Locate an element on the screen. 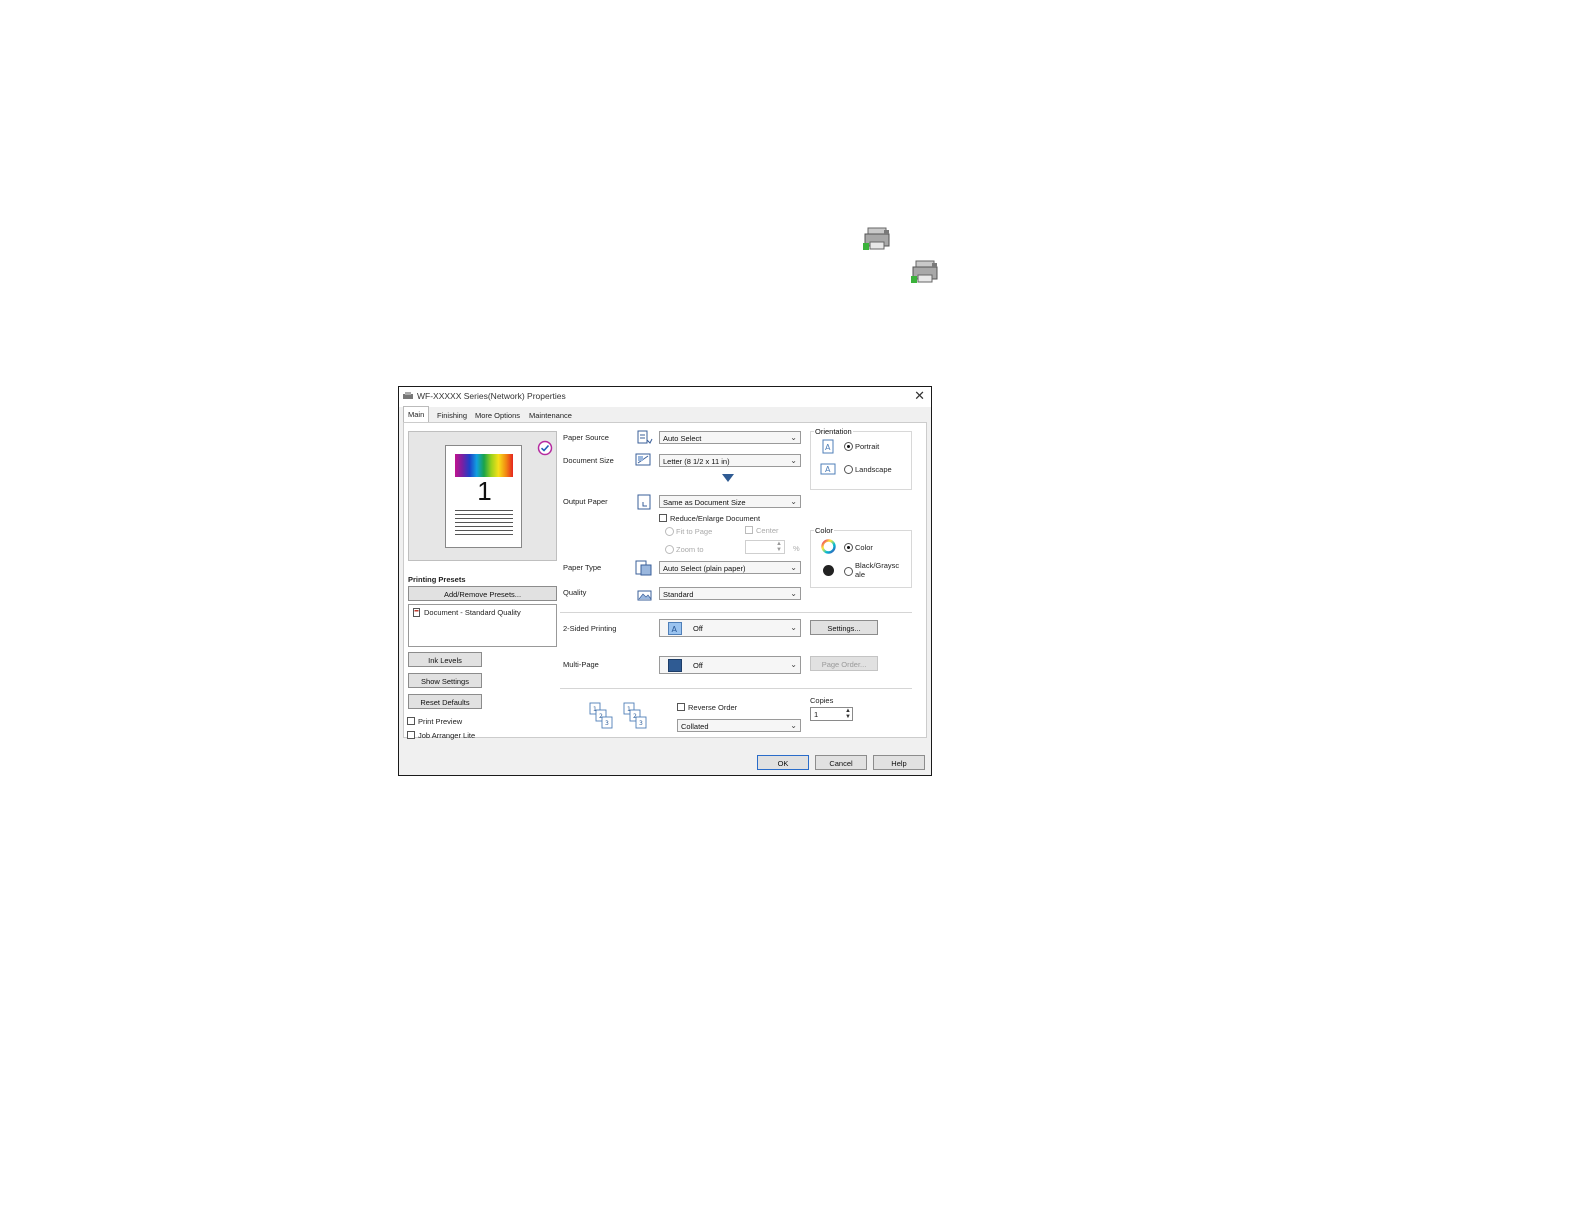 The height and width of the screenshot is (1224, 1584). document-preset-icon is located at coordinates (416, 612).